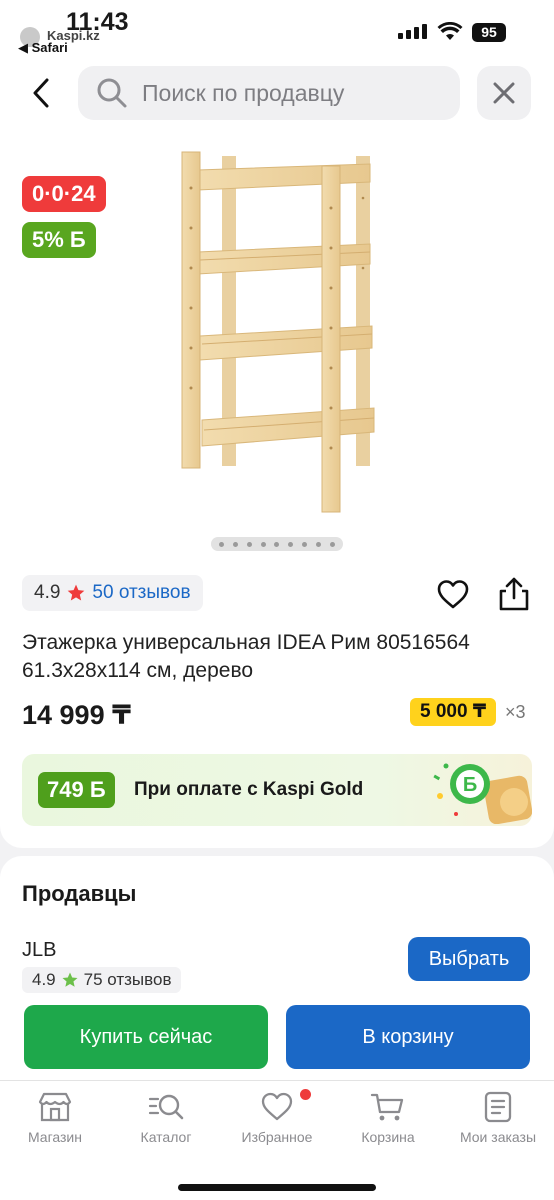 This screenshot has width=554, height=1200. What do you see at coordinates (305, 1094) in the screenshot?
I see `favorites-notification-dot` at bounding box center [305, 1094].